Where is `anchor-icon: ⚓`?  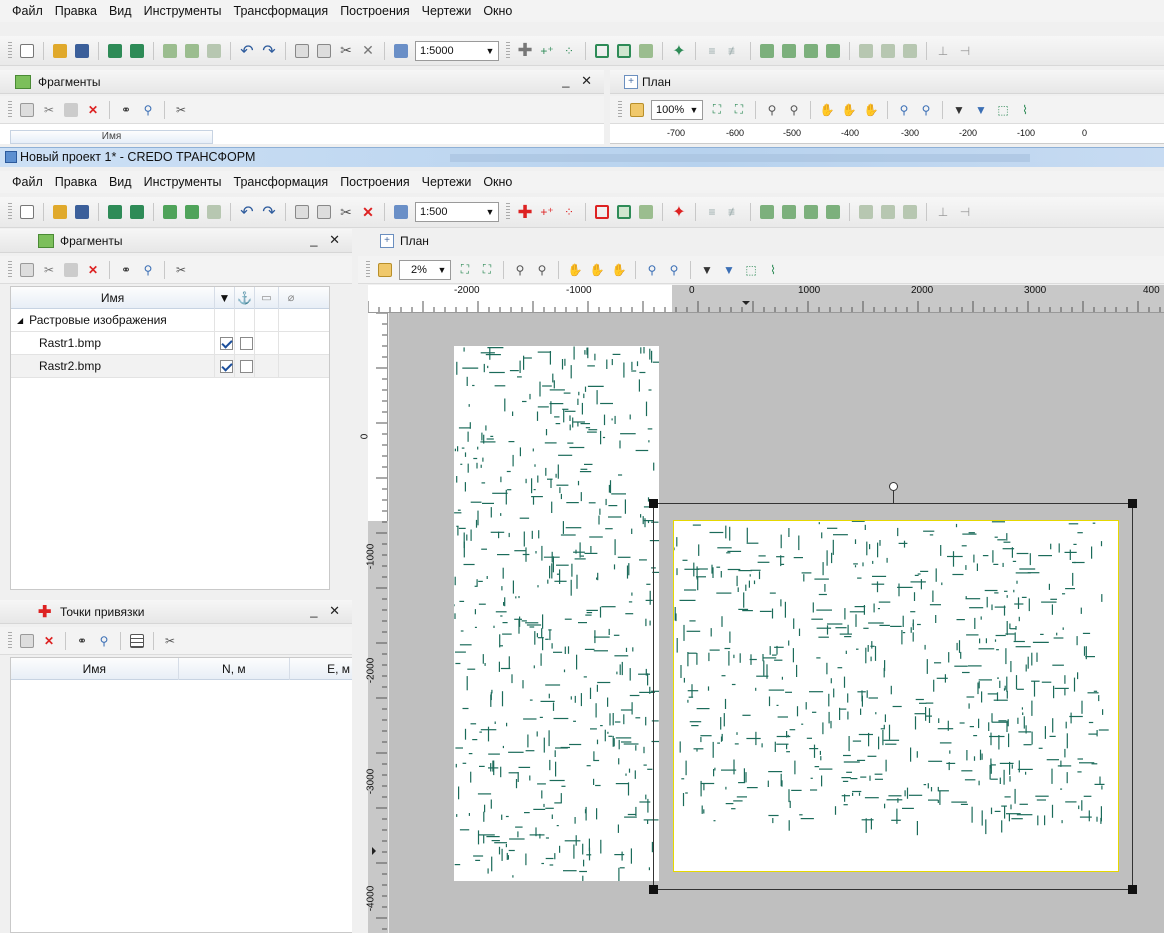
anchor-icon: ⚓ is located at coordinates (245, 297).